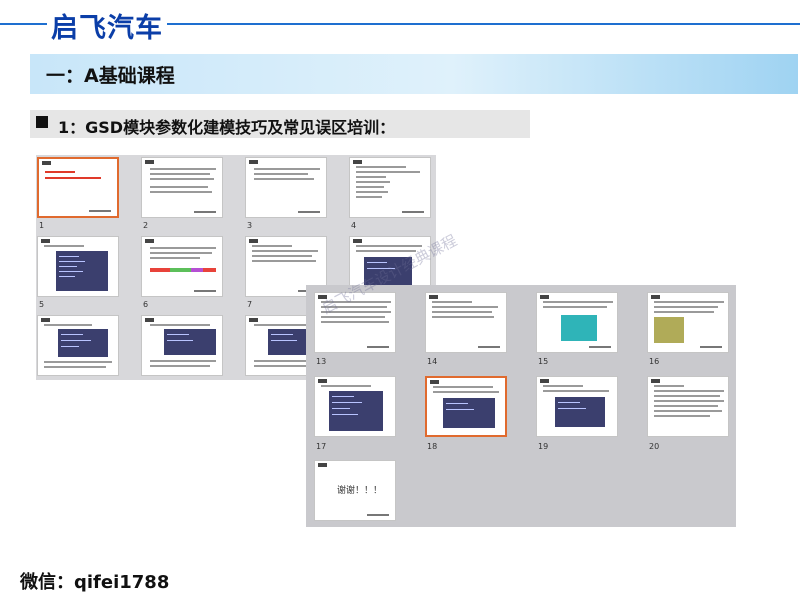 The height and width of the screenshot is (600, 800). What do you see at coordinates (432, 361) in the screenshot?
I see `slide-number: 14` at bounding box center [432, 361].